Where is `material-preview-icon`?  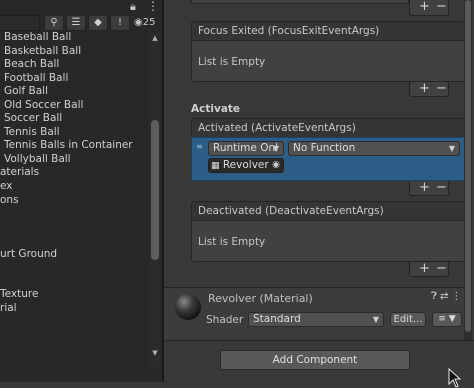 material-preview-icon is located at coordinates (188, 307).